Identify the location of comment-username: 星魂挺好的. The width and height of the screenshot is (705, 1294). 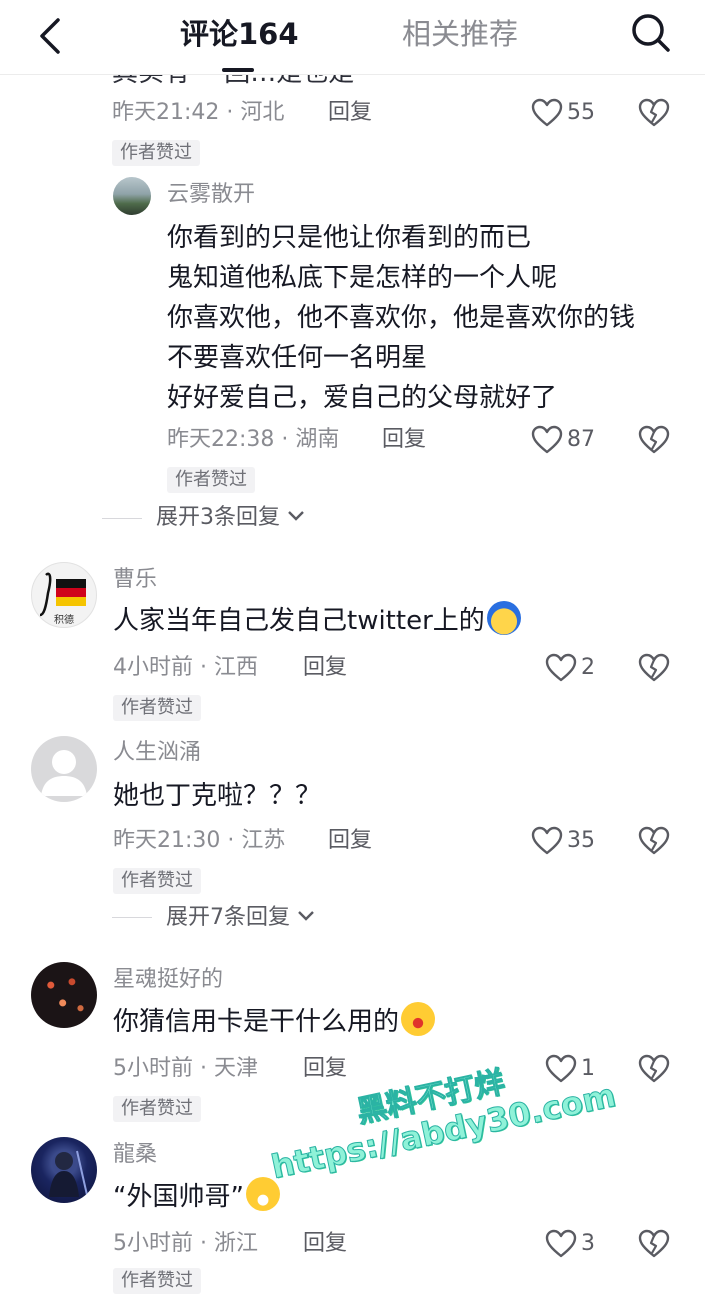
(168, 980).